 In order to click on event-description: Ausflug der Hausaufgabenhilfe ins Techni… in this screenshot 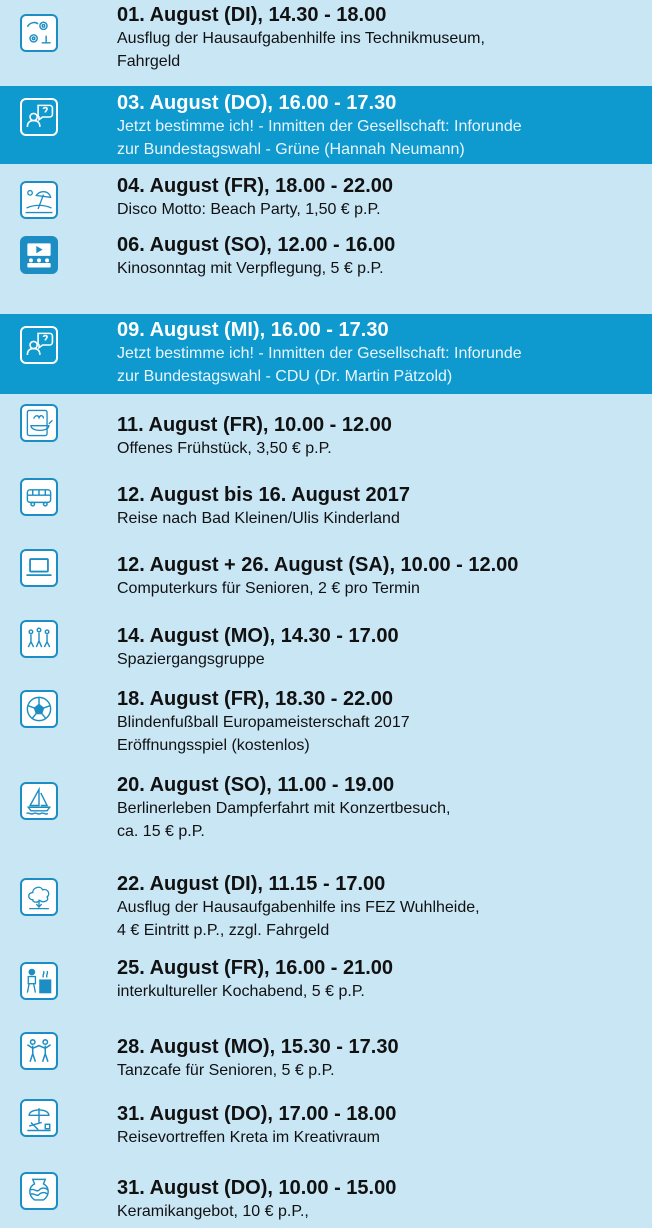, I will do `click(381, 50)`.